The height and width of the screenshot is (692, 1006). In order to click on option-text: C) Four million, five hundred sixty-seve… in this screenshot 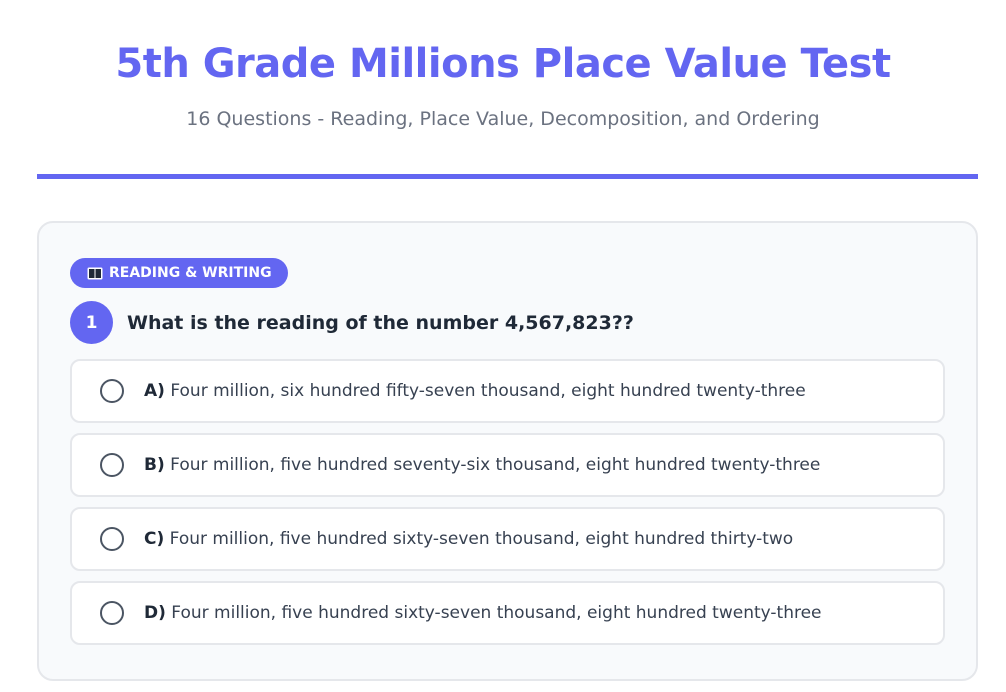, I will do `click(468, 539)`.